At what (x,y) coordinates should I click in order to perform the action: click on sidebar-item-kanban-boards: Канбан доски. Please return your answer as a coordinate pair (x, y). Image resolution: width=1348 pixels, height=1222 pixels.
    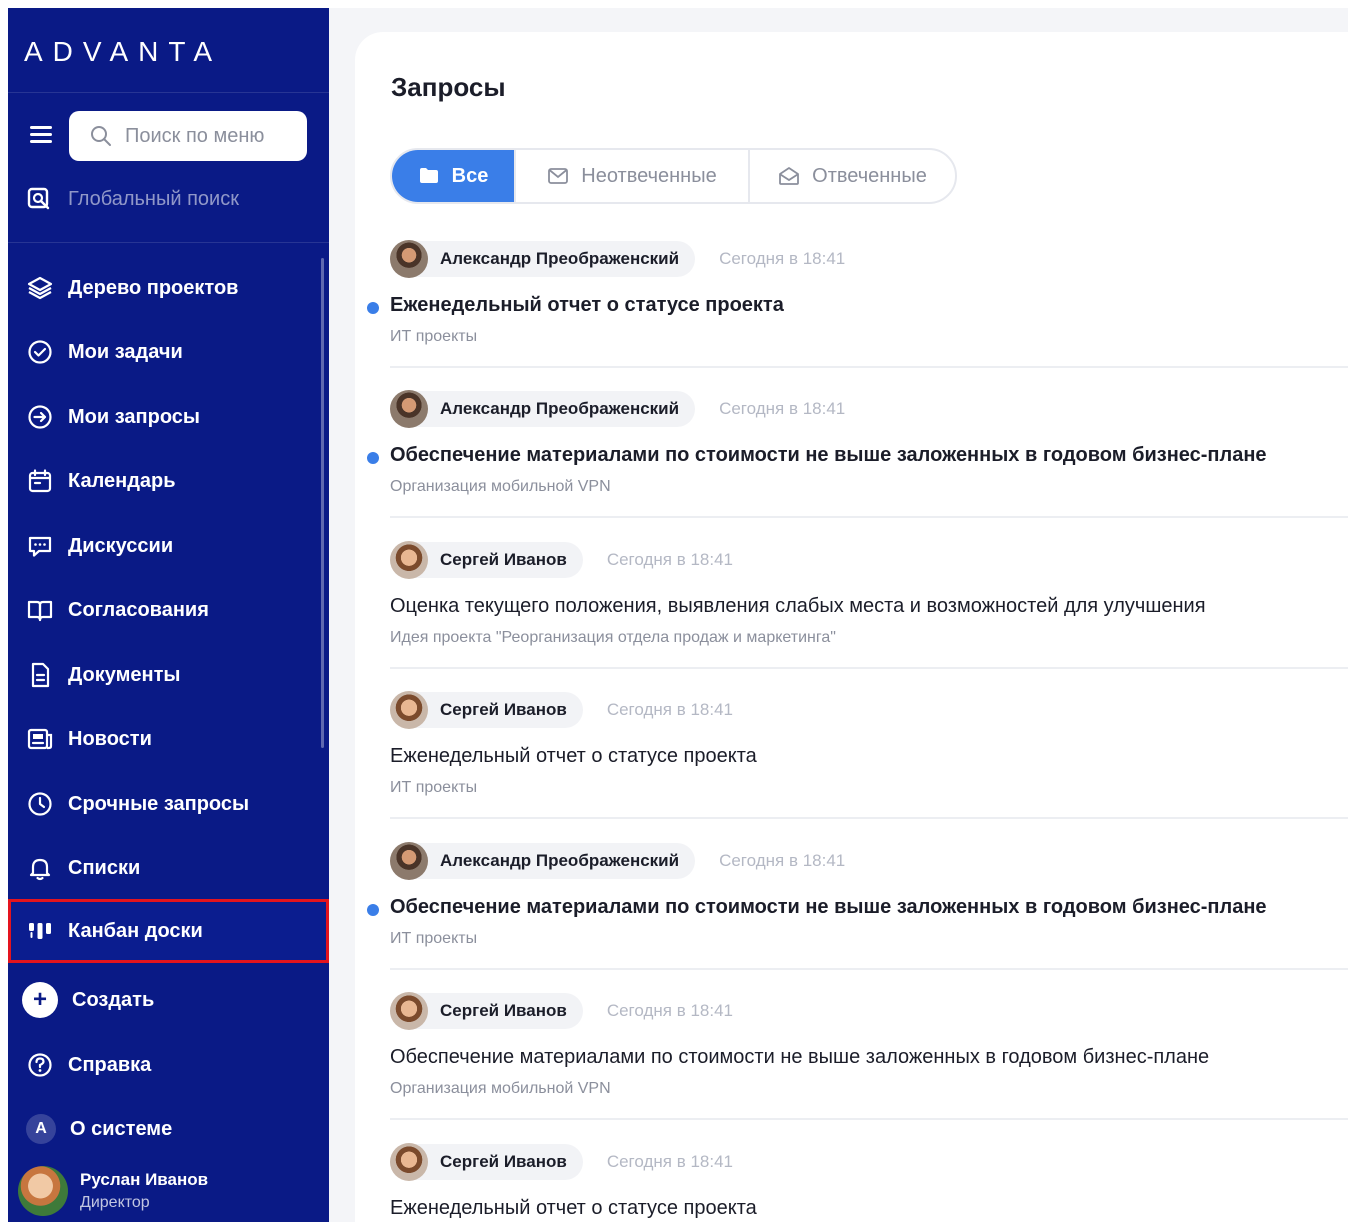
    Looking at the image, I should click on (168, 931).